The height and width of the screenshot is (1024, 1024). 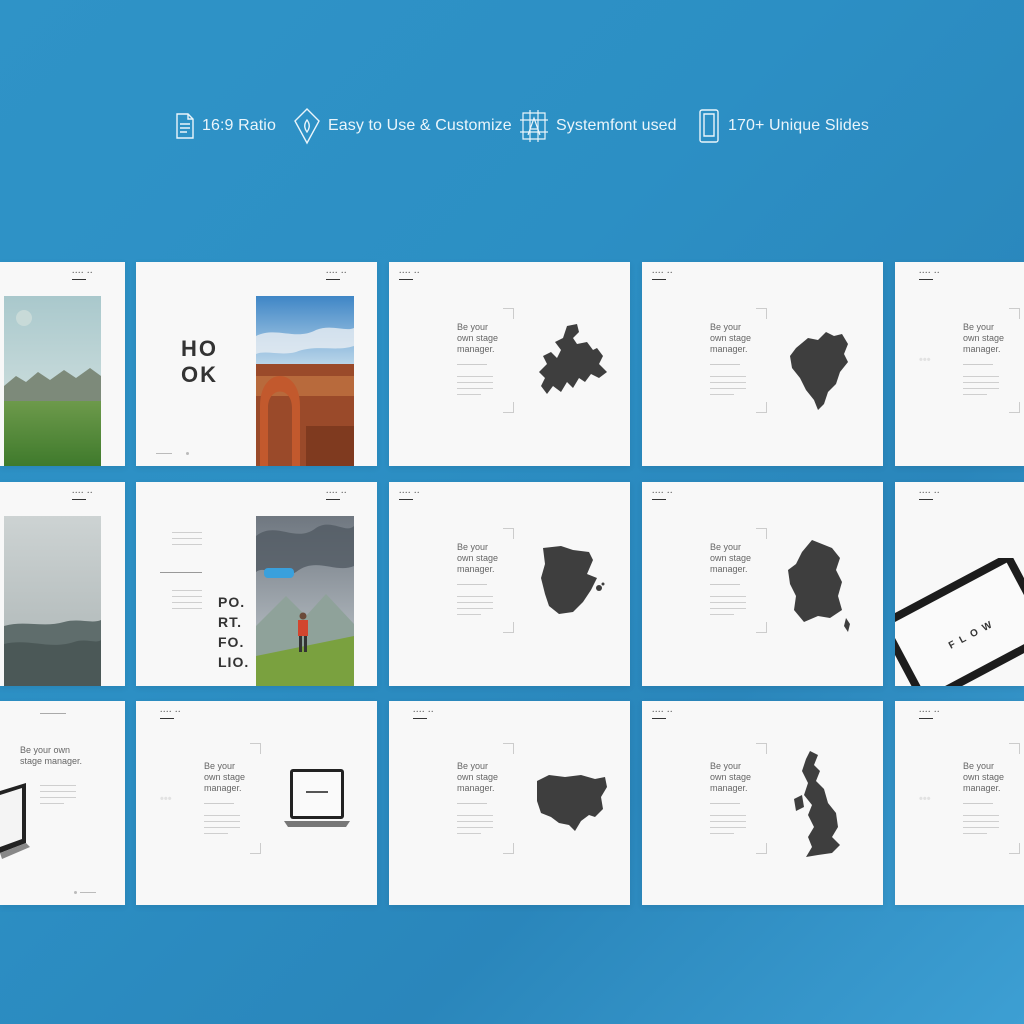 I want to click on document-icon, so click(x=185, y=126).